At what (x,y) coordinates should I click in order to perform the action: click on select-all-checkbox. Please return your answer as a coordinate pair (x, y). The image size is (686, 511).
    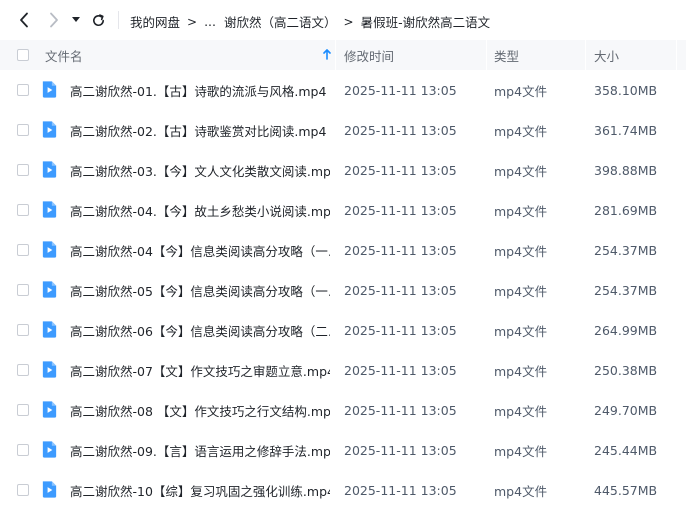
    Looking at the image, I should click on (23, 55).